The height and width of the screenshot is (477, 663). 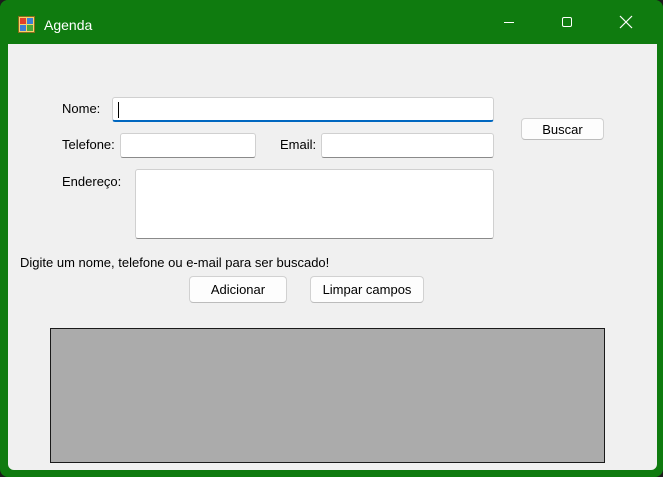 I want to click on endereco-label: Endereço:, so click(x=92, y=181).